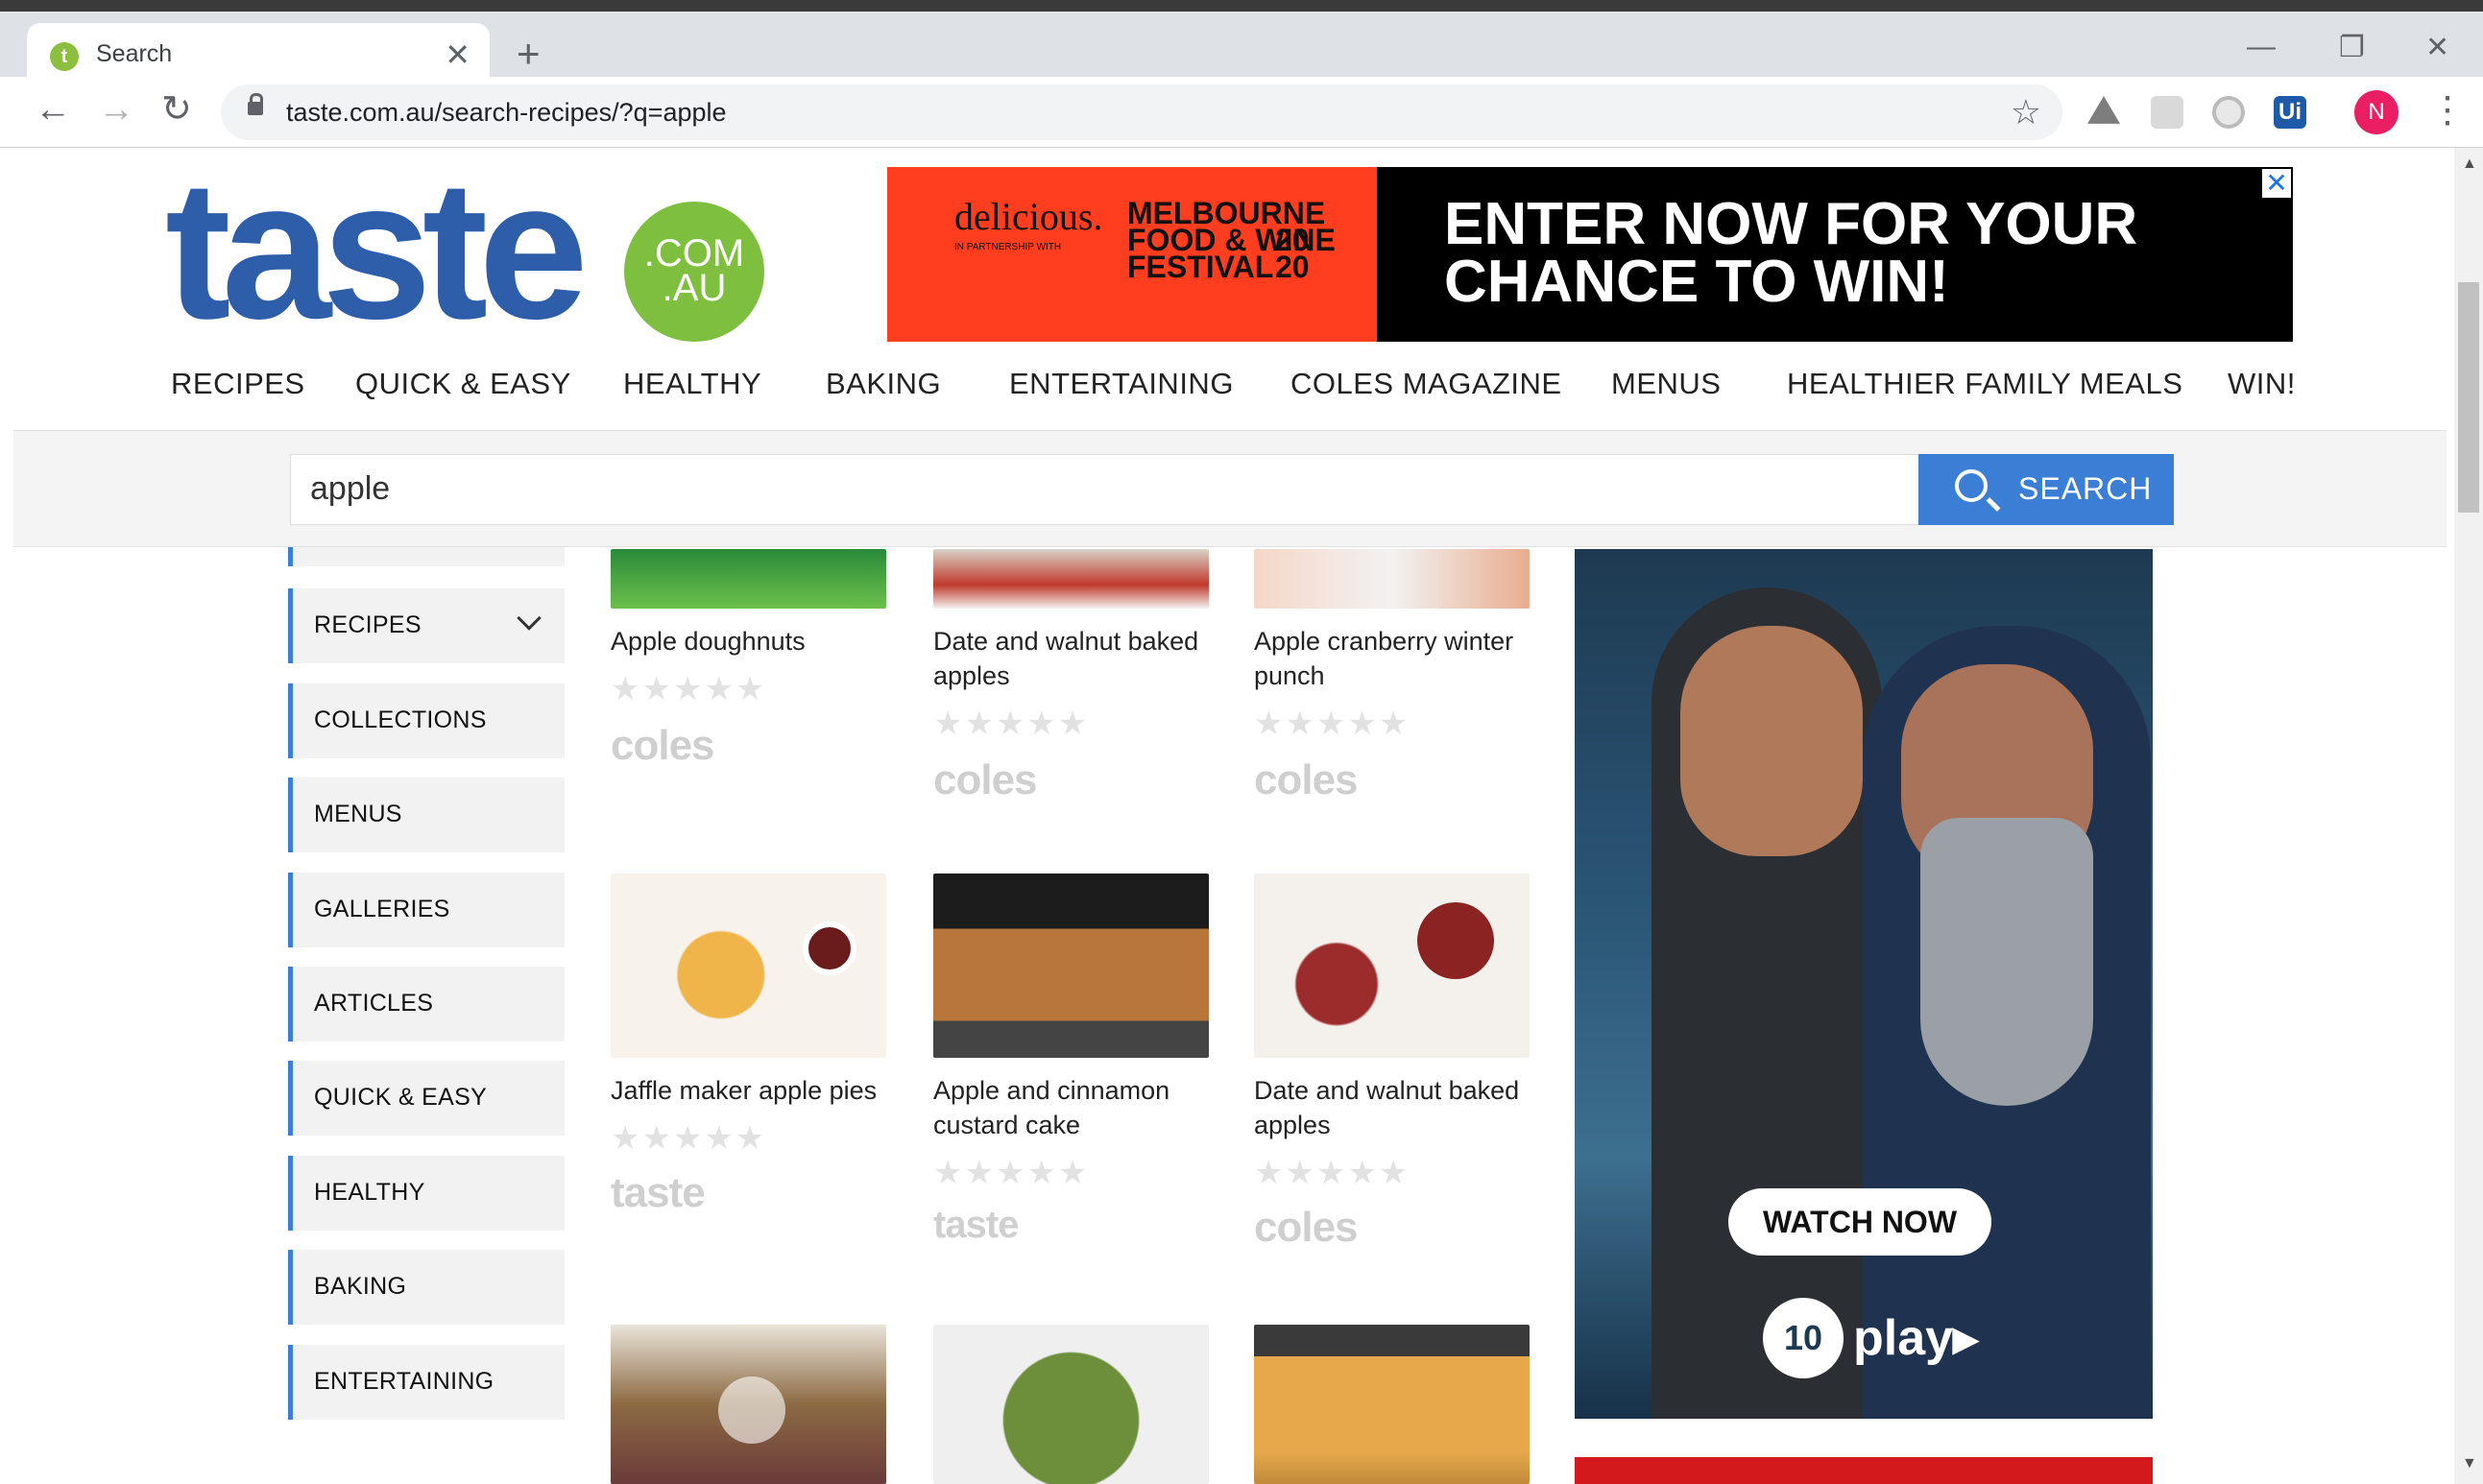 Image resolution: width=2483 pixels, height=1484 pixels. What do you see at coordinates (116, 109) in the screenshot?
I see `forward-icon: →` at bounding box center [116, 109].